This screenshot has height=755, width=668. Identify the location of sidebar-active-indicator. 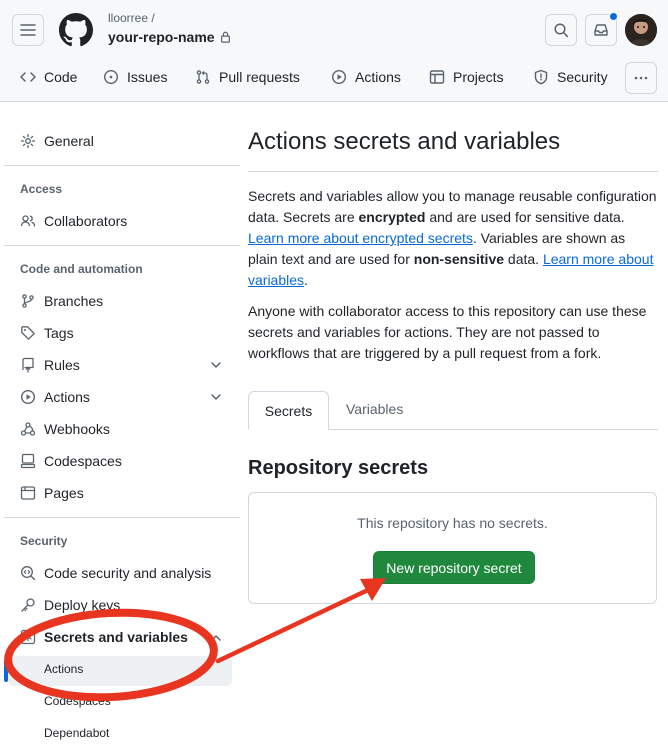
(6, 671).